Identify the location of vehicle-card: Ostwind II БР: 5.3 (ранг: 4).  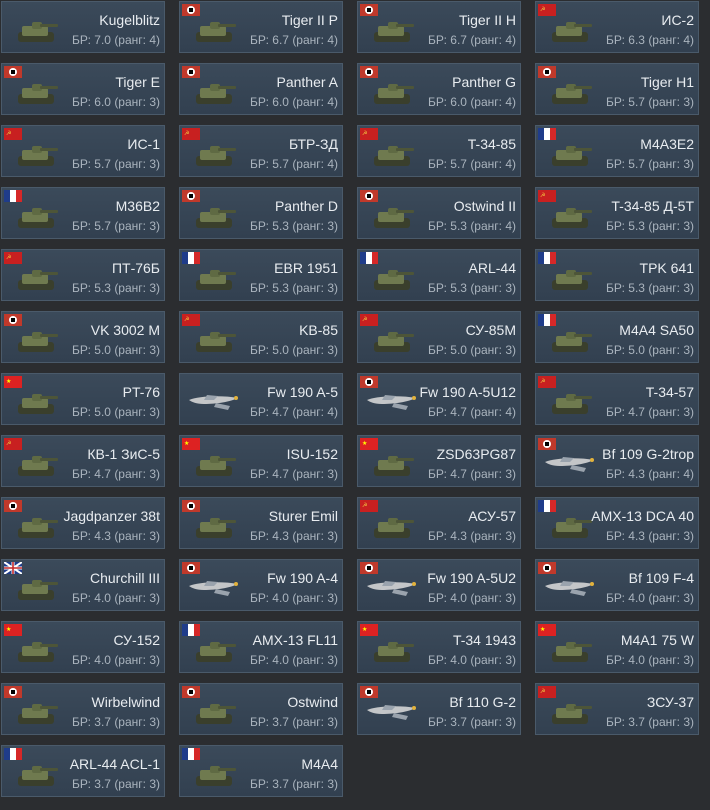
(439, 213).